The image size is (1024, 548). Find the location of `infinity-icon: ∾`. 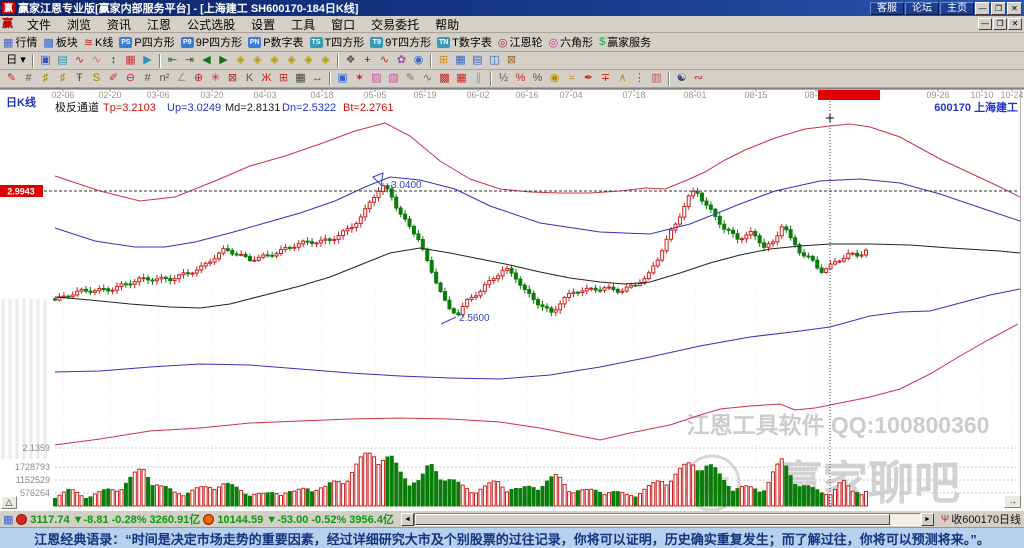

infinity-icon: ∾ is located at coordinates (698, 78).